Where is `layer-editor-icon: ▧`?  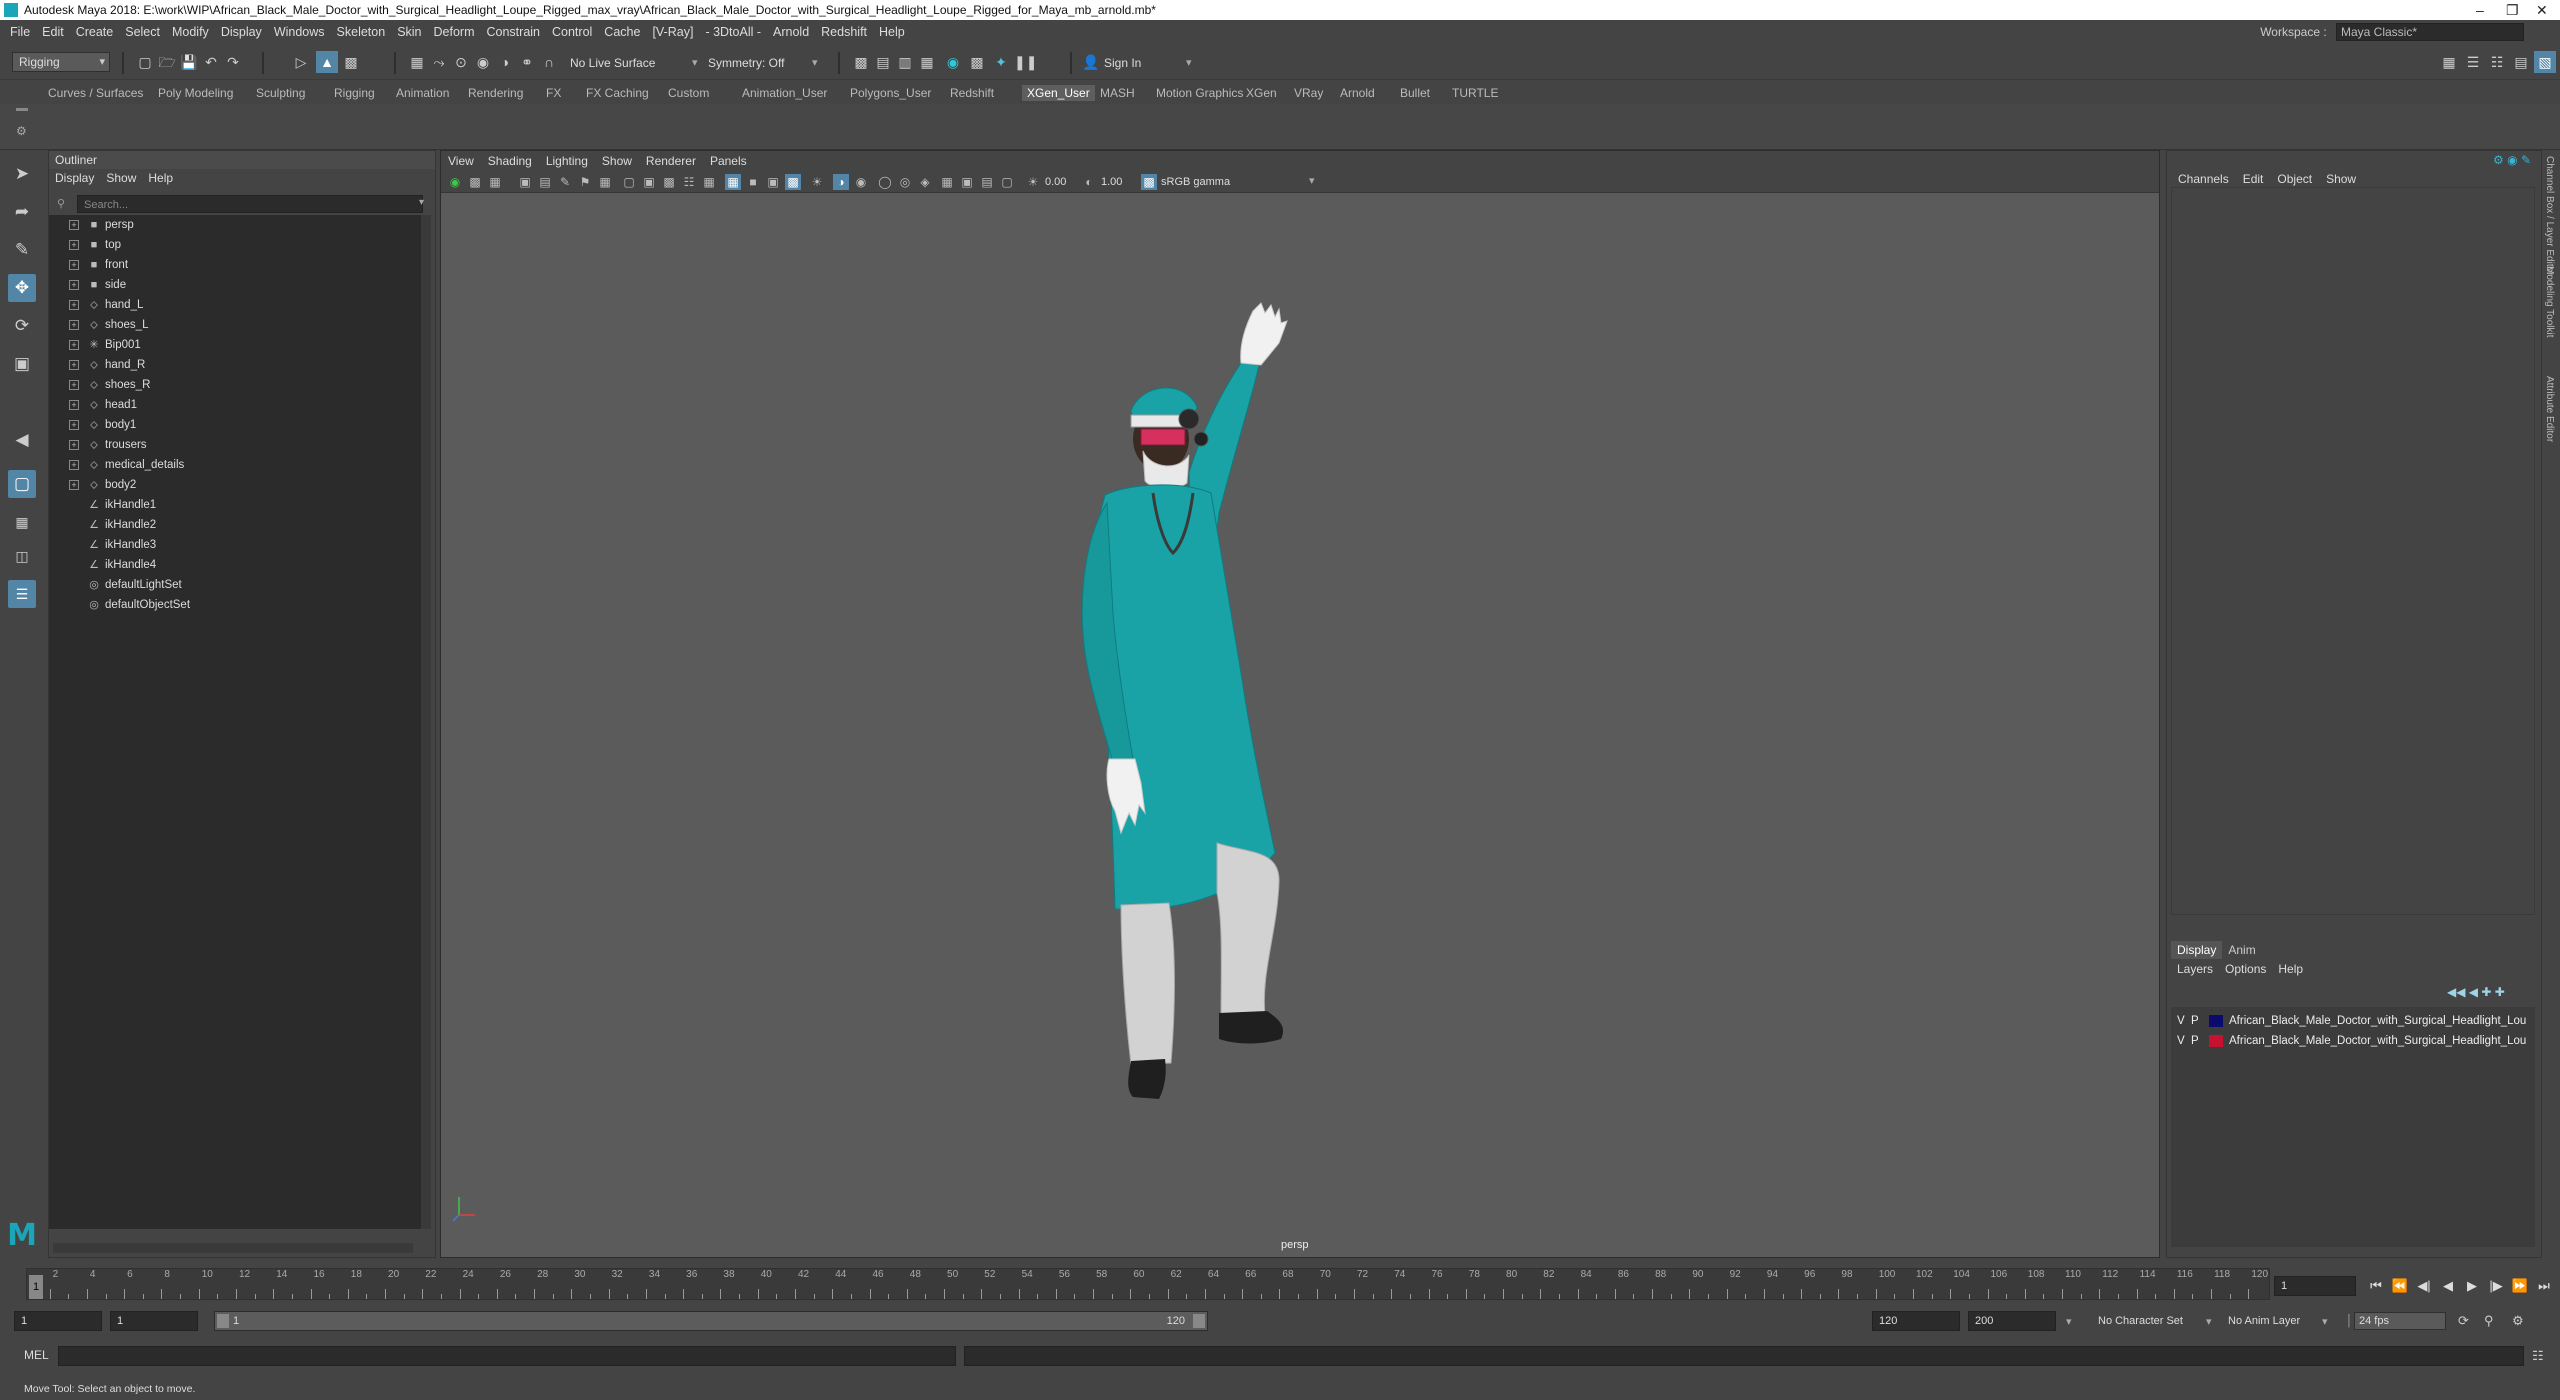
layer-editor-icon: ▧ is located at coordinates (2545, 62).